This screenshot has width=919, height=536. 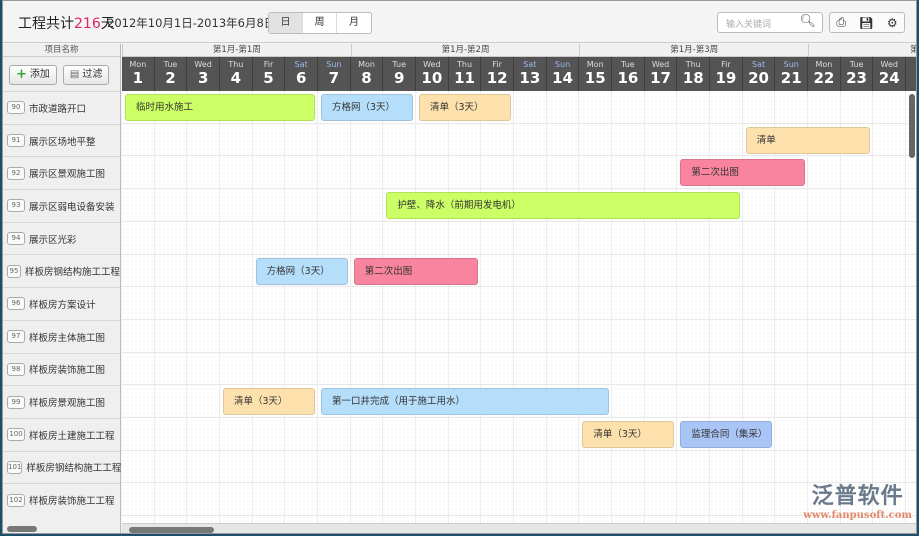 I want to click on project-row: 94 展示区光彩, so click(x=61, y=238).